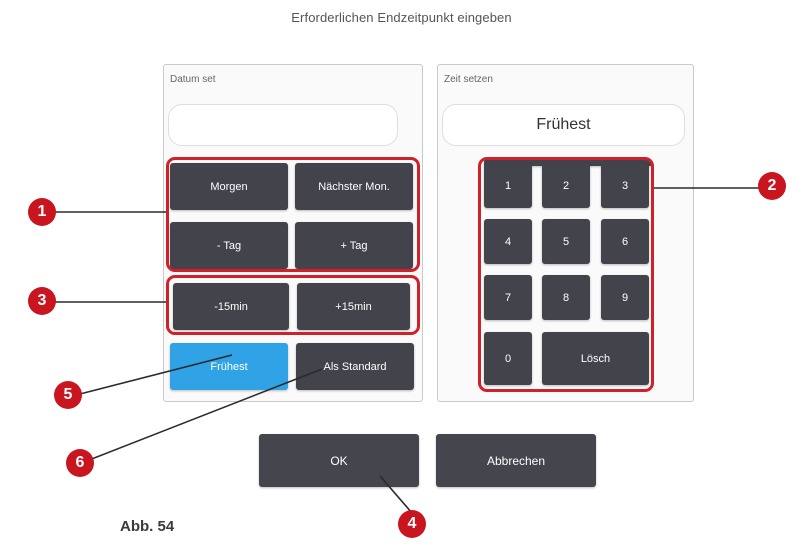 The width and height of the screenshot is (803, 545). I want to click on callout-2: 2, so click(772, 186).